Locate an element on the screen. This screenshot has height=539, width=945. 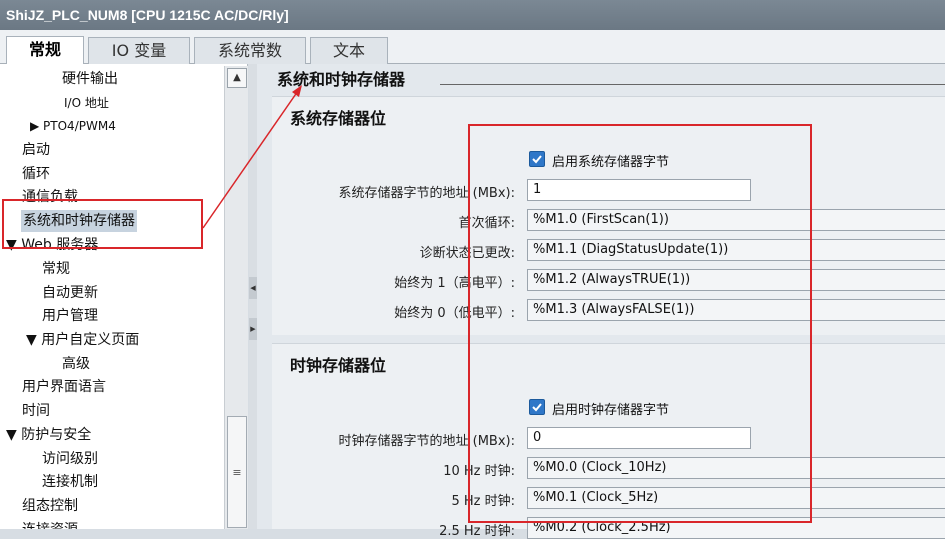
tab-system-constants: 系统常数 is located at coordinates (250, 50).